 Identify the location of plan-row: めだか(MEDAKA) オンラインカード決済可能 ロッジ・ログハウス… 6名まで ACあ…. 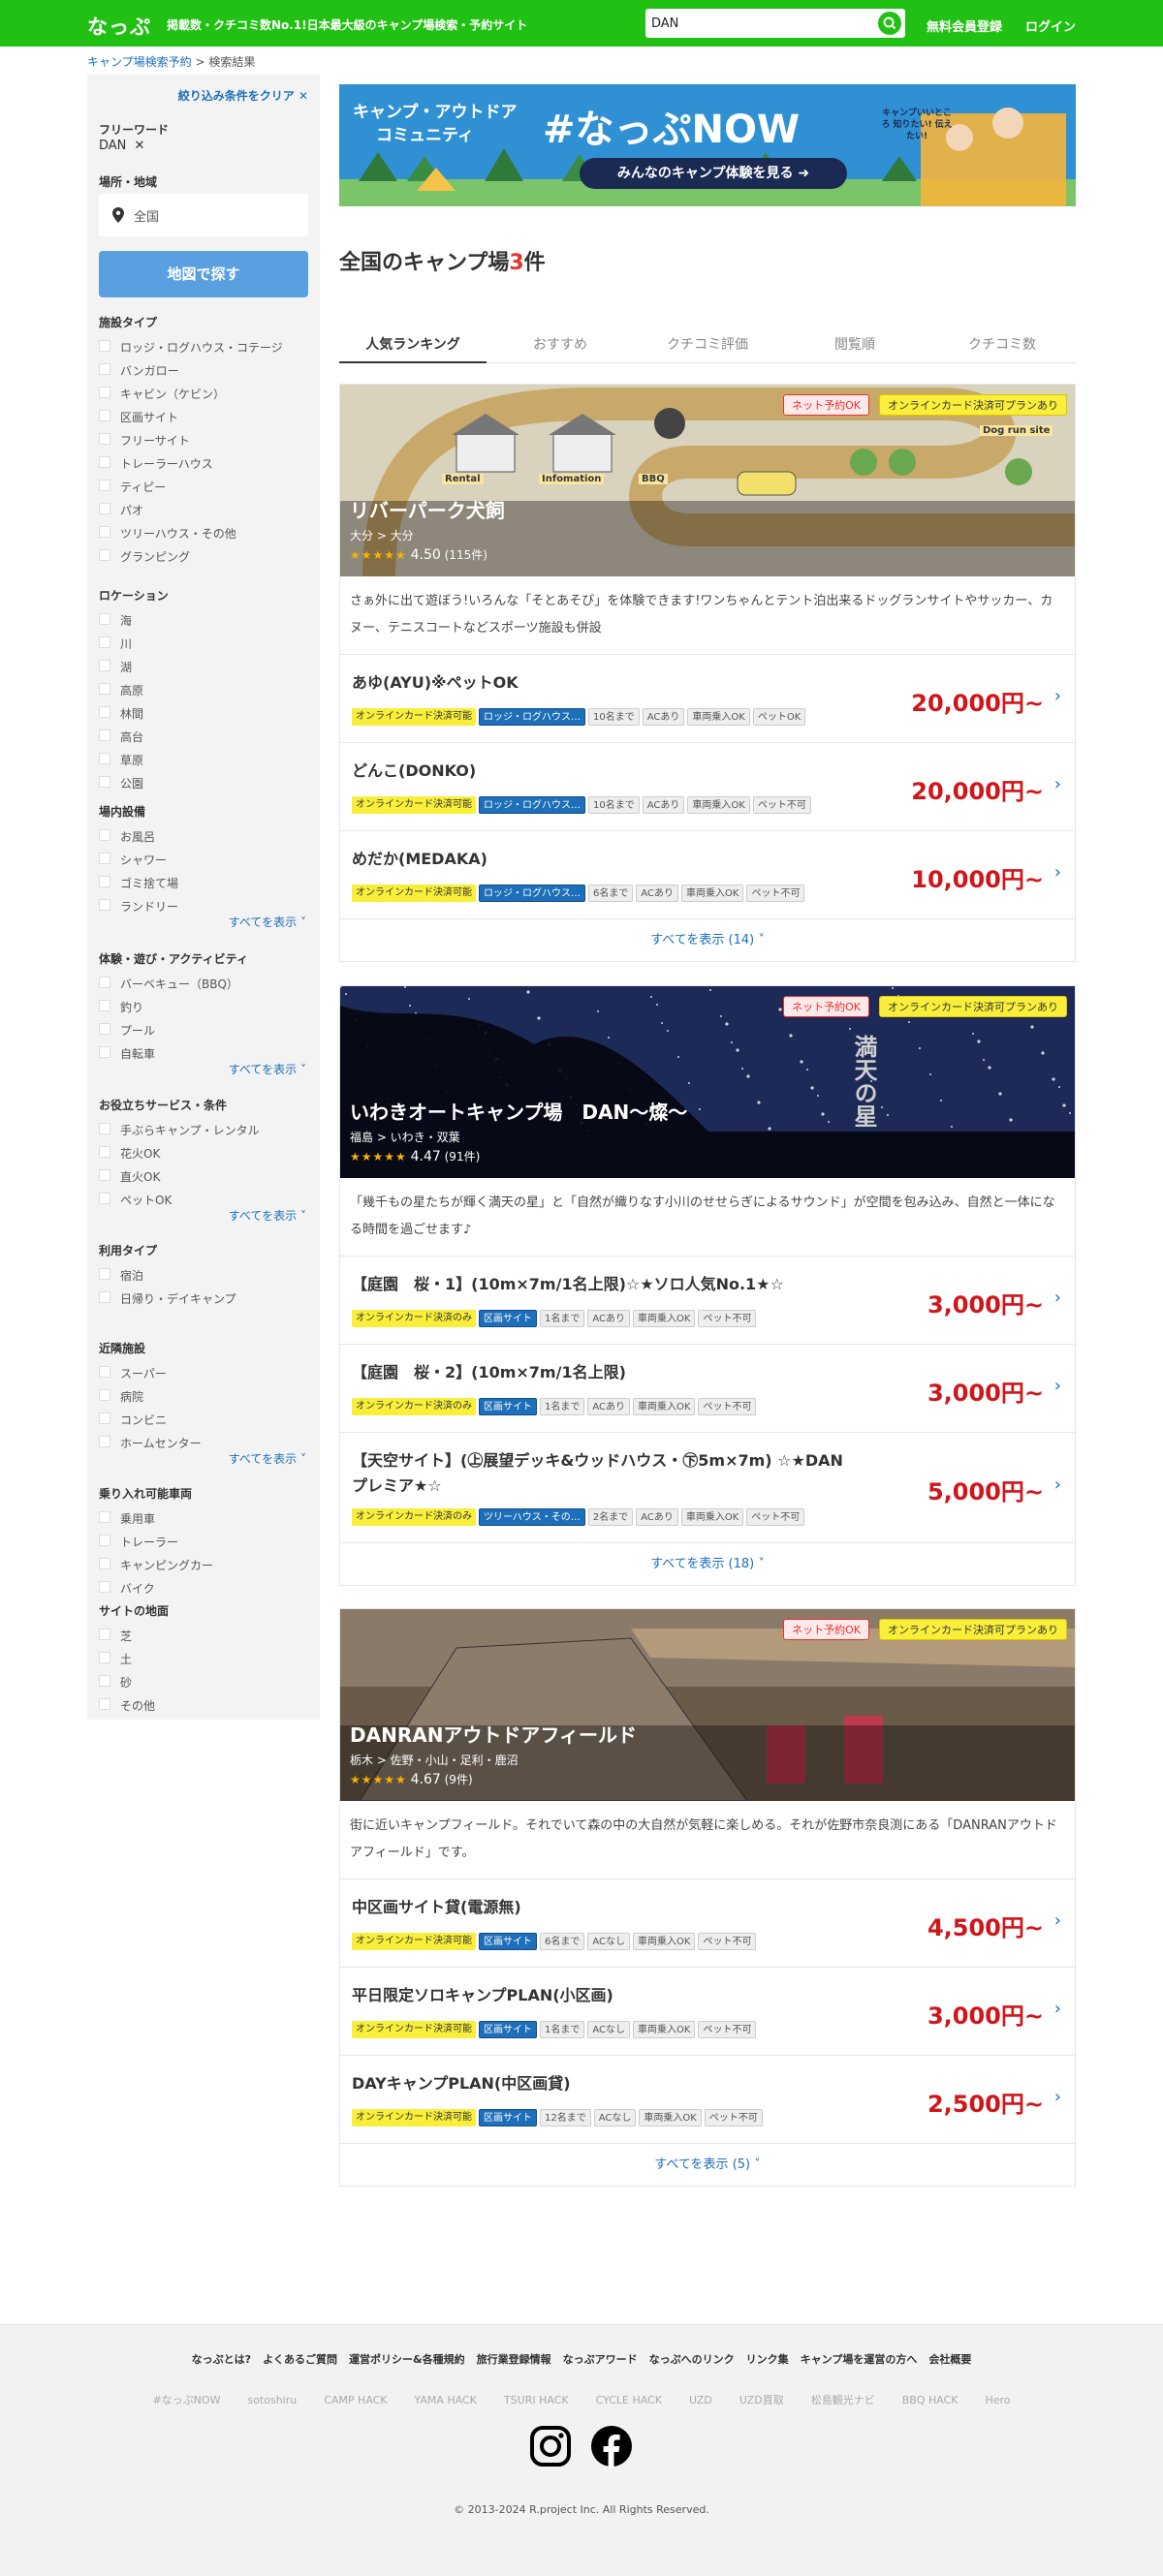
(707, 874).